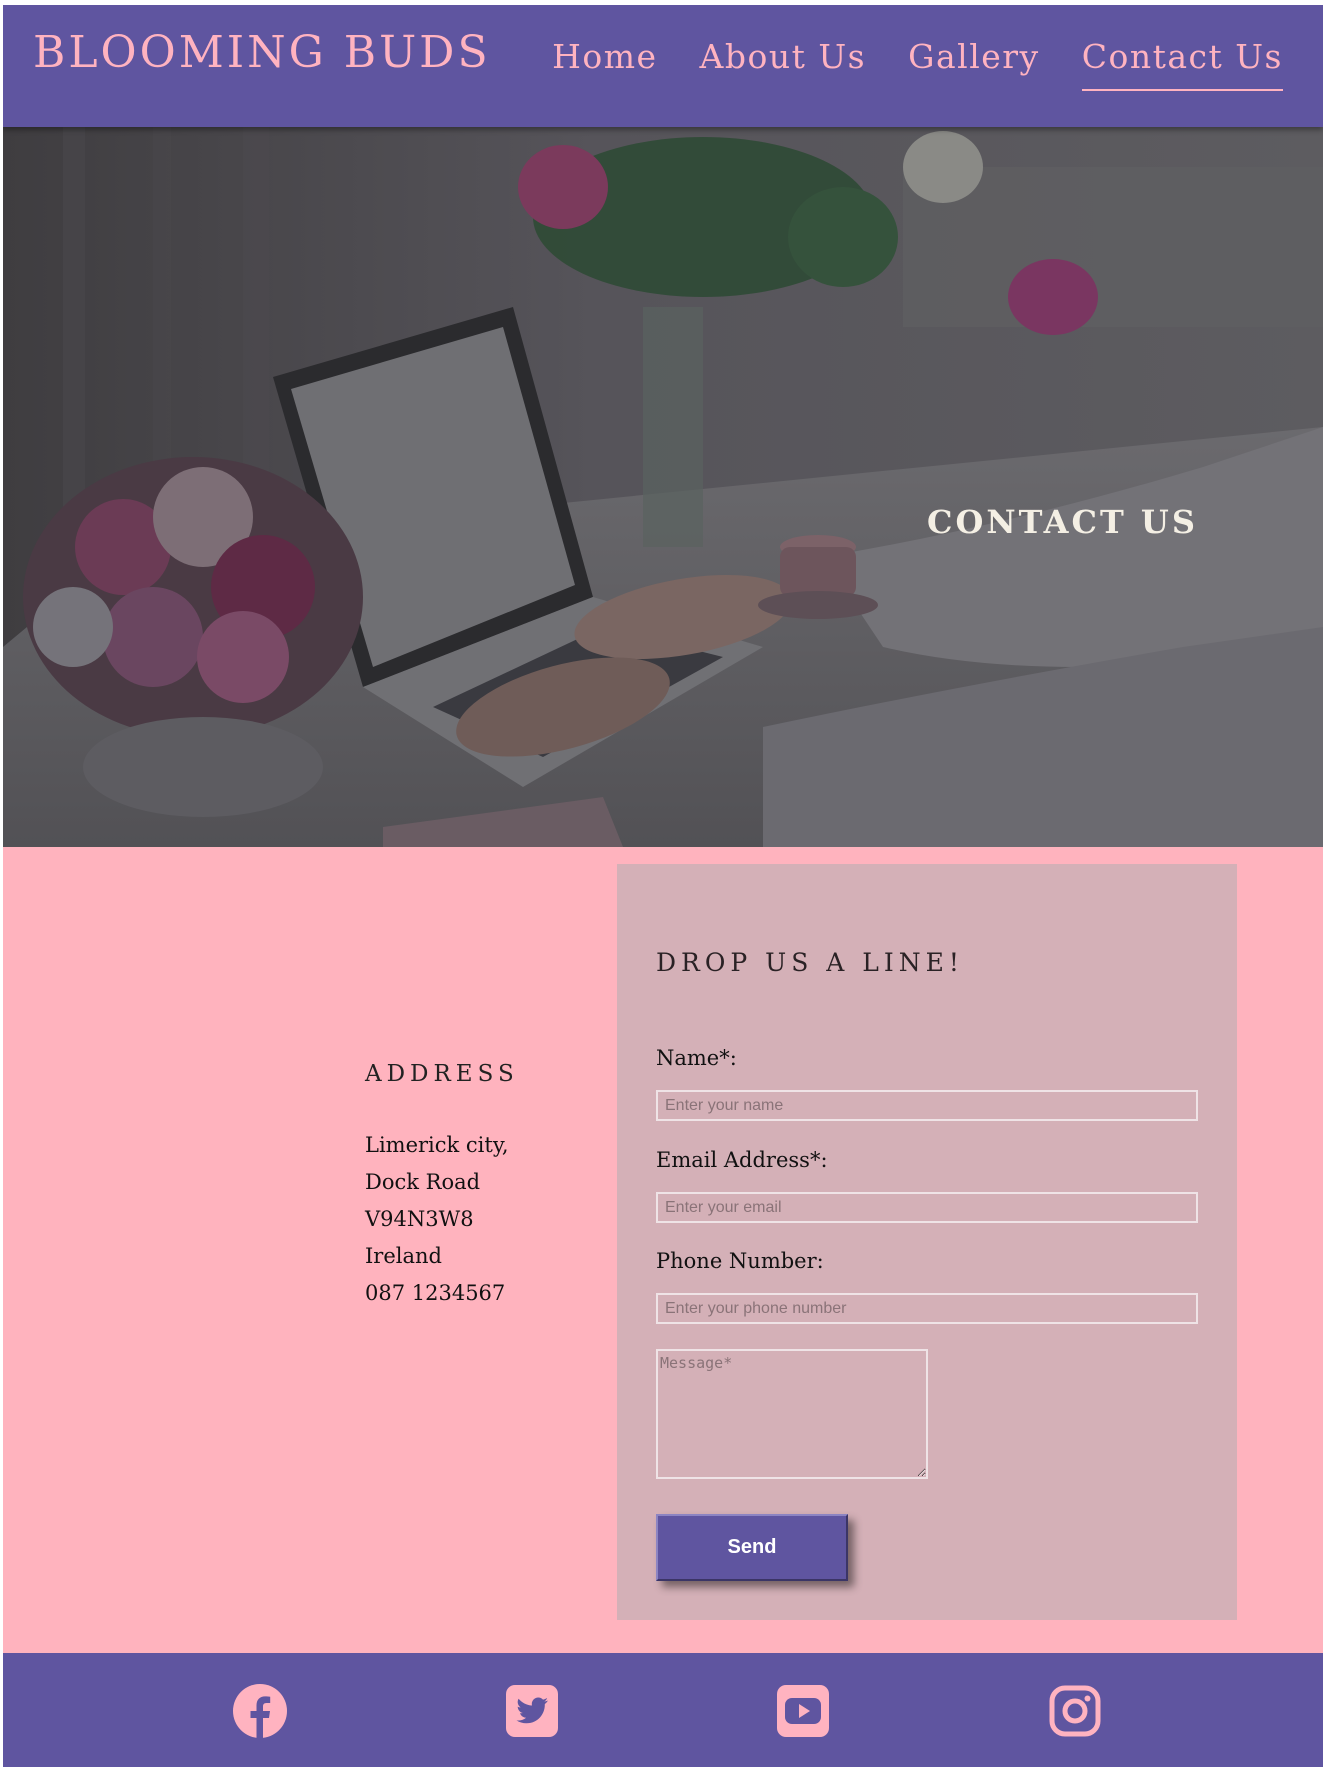 The height and width of the screenshot is (1767, 1324). I want to click on phone-input, so click(927, 1308).